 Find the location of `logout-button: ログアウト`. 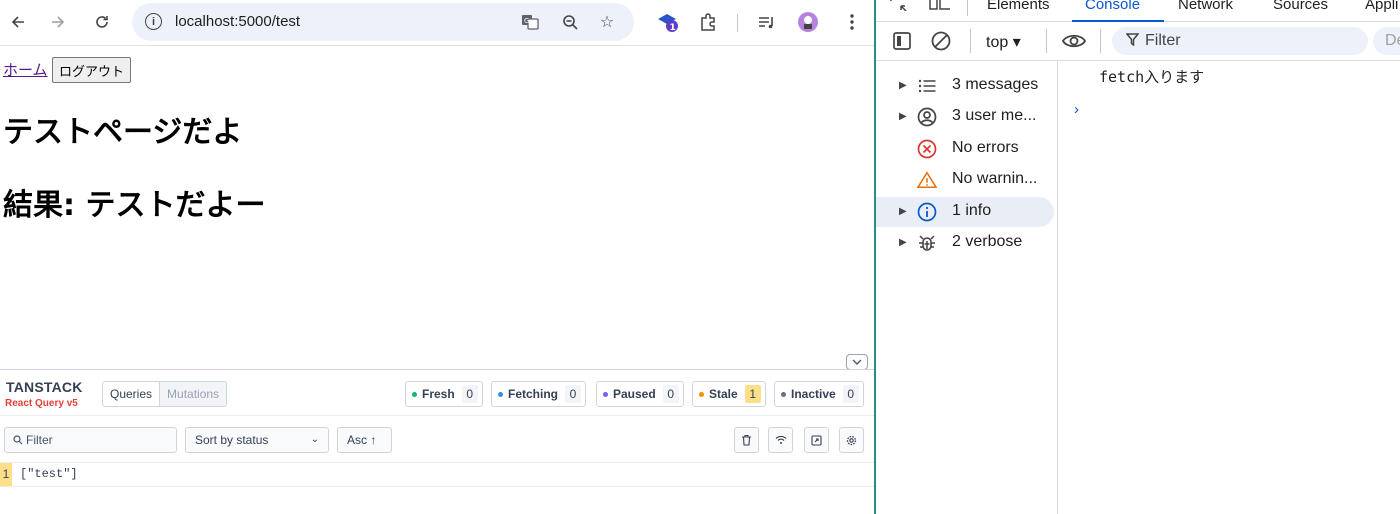

logout-button: ログアウト is located at coordinates (92, 70).